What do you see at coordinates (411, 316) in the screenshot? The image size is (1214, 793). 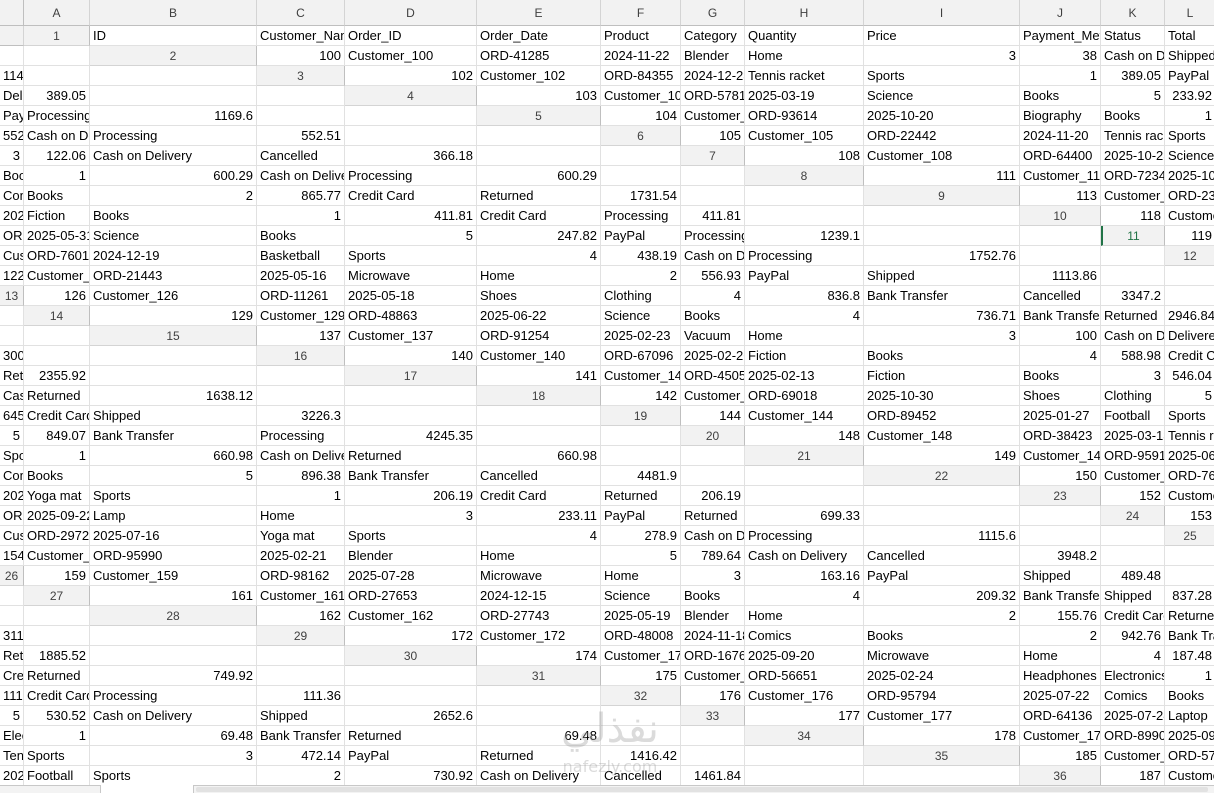 I see `table-cell: ORD-48863` at bounding box center [411, 316].